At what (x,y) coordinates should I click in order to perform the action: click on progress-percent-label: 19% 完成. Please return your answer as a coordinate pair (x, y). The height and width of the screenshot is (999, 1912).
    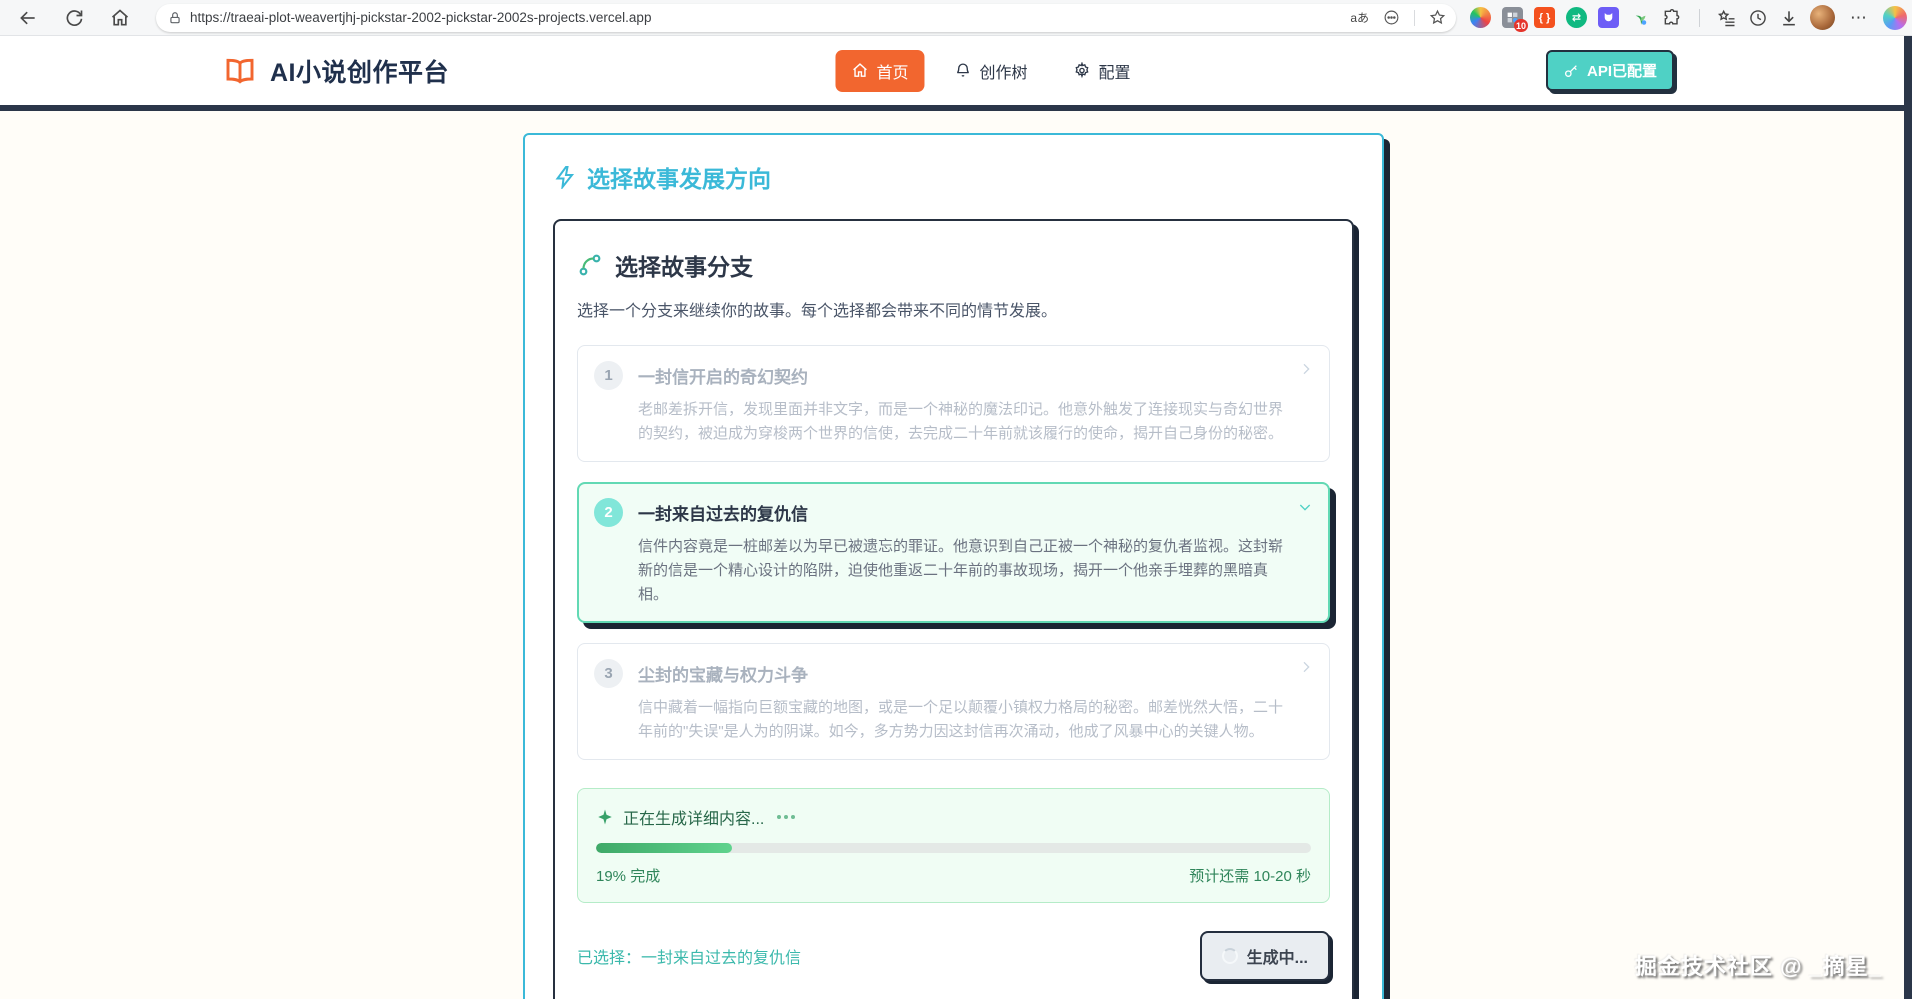
    Looking at the image, I should click on (628, 876).